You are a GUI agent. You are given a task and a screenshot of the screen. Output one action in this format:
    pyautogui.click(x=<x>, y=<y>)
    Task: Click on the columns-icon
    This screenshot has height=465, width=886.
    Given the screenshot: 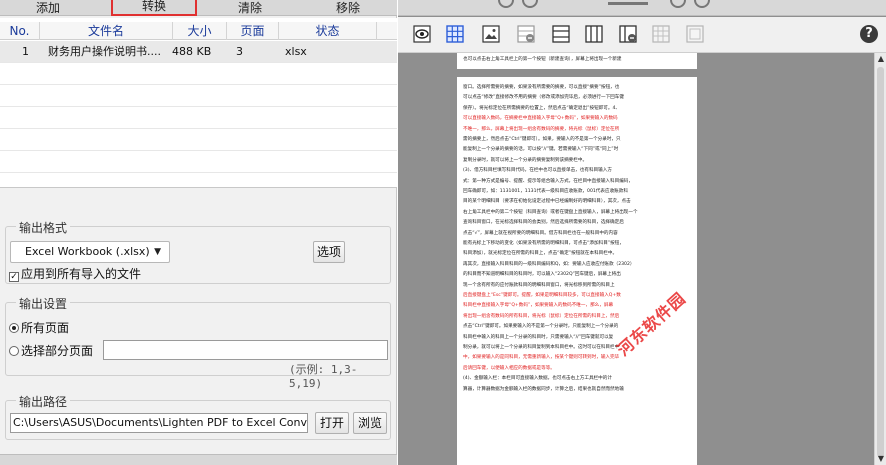 What is the action you would take?
    pyautogui.click(x=594, y=34)
    